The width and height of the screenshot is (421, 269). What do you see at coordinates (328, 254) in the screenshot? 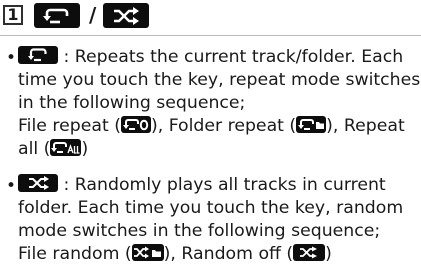
I see `random-off-paren-close: )` at bounding box center [328, 254].